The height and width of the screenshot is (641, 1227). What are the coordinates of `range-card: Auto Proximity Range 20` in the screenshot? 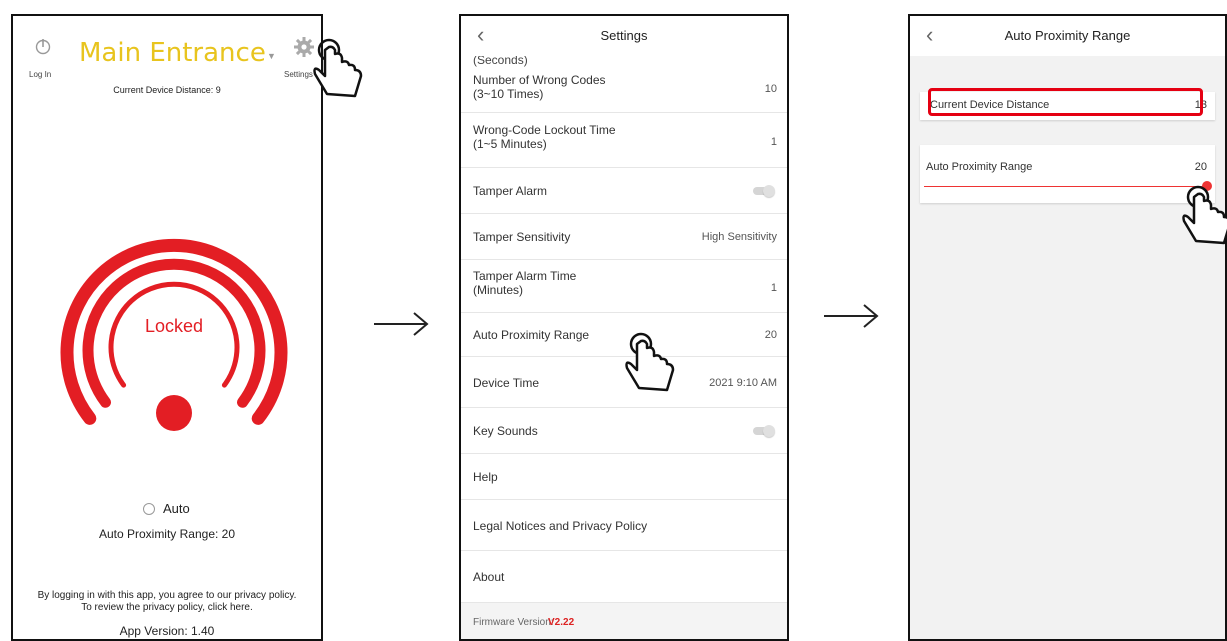 It's located at (1067, 174).